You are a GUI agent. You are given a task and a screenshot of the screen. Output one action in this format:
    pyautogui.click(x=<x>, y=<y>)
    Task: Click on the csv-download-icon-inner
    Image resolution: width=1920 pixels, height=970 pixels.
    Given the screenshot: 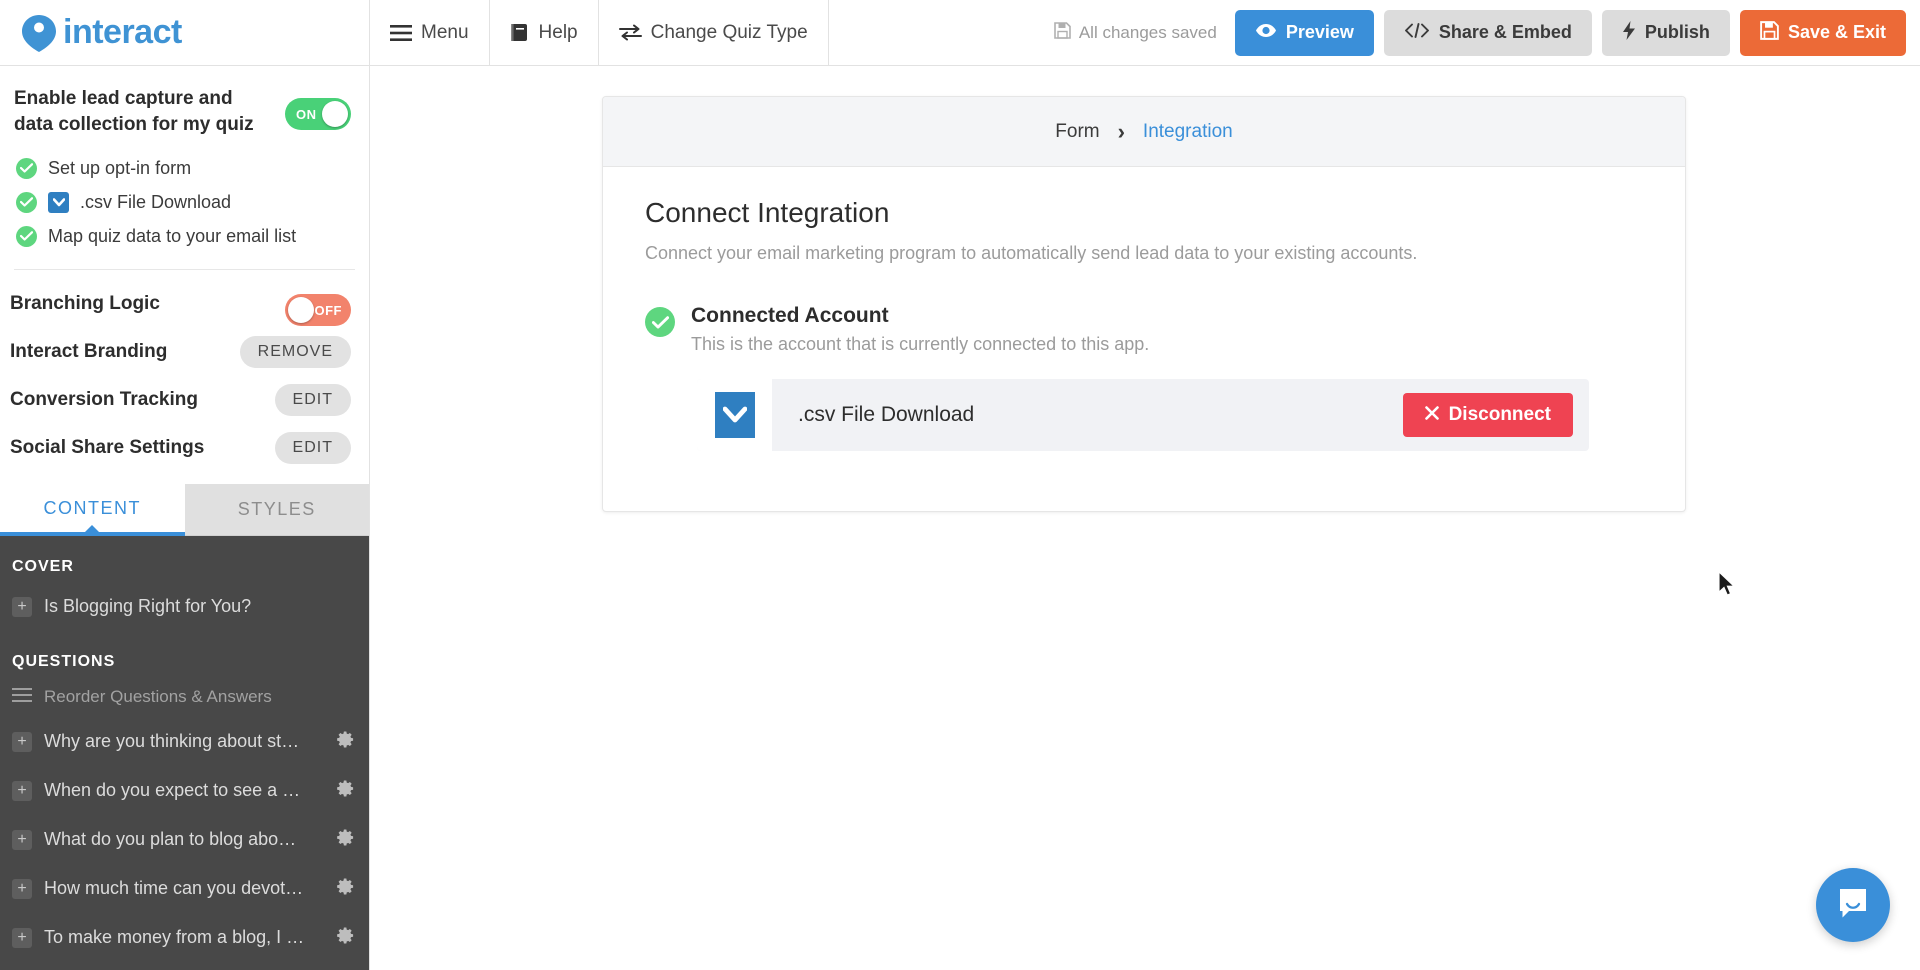 What is the action you would take?
    pyautogui.click(x=734, y=415)
    